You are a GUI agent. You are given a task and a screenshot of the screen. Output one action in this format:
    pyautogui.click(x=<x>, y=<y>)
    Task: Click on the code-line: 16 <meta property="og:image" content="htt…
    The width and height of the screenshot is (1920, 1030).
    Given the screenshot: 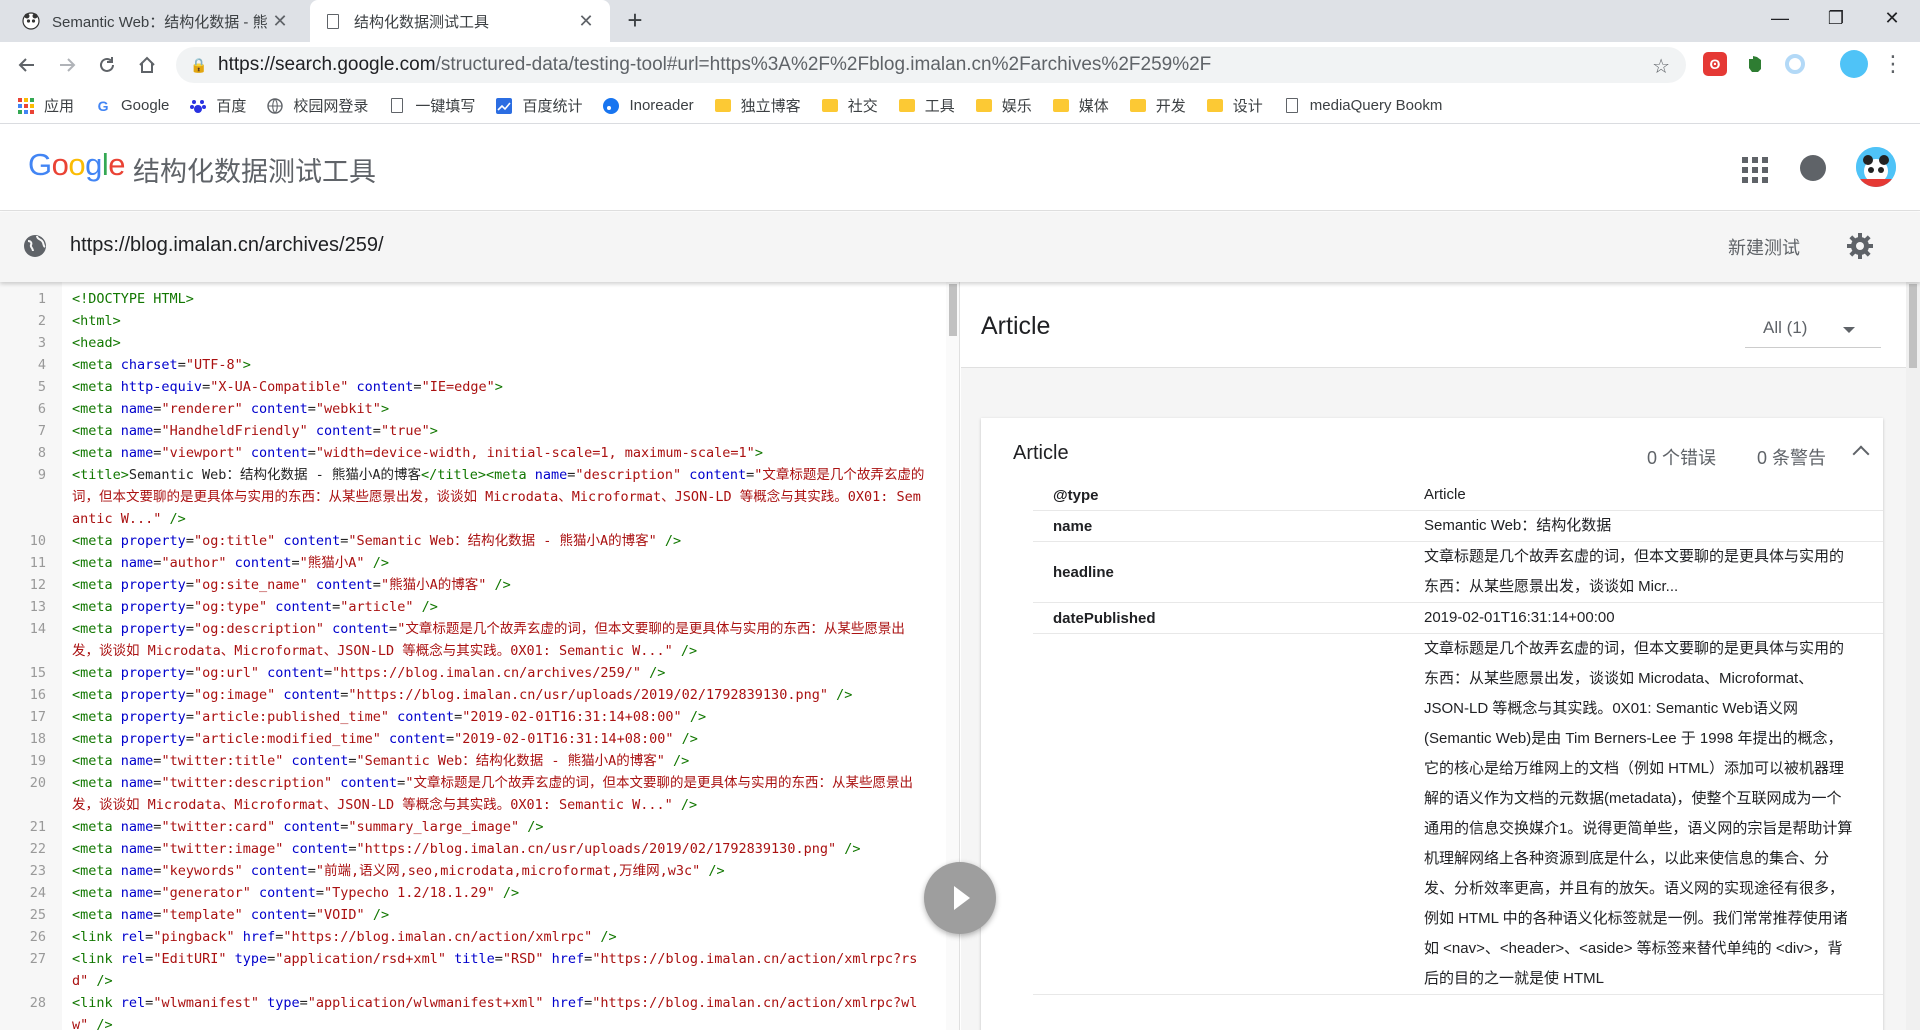 What is the action you would take?
    pyautogui.click(x=470, y=695)
    